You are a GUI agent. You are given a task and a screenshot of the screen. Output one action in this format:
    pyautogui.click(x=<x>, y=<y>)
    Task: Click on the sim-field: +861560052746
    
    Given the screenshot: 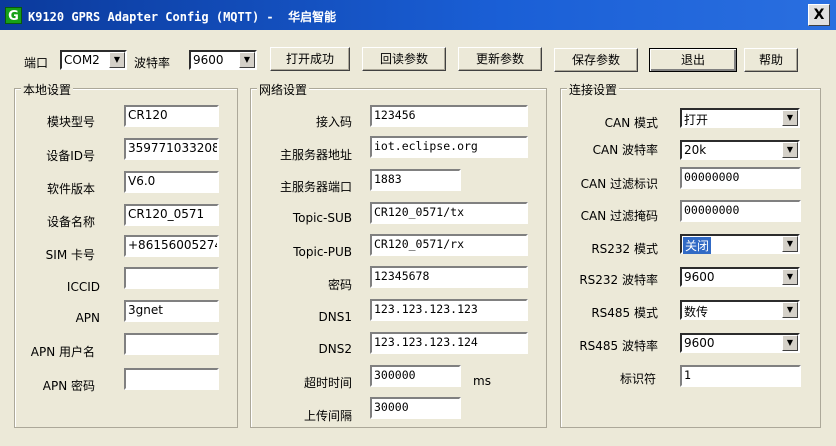 What is the action you would take?
    pyautogui.click(x=171, y=246)
    